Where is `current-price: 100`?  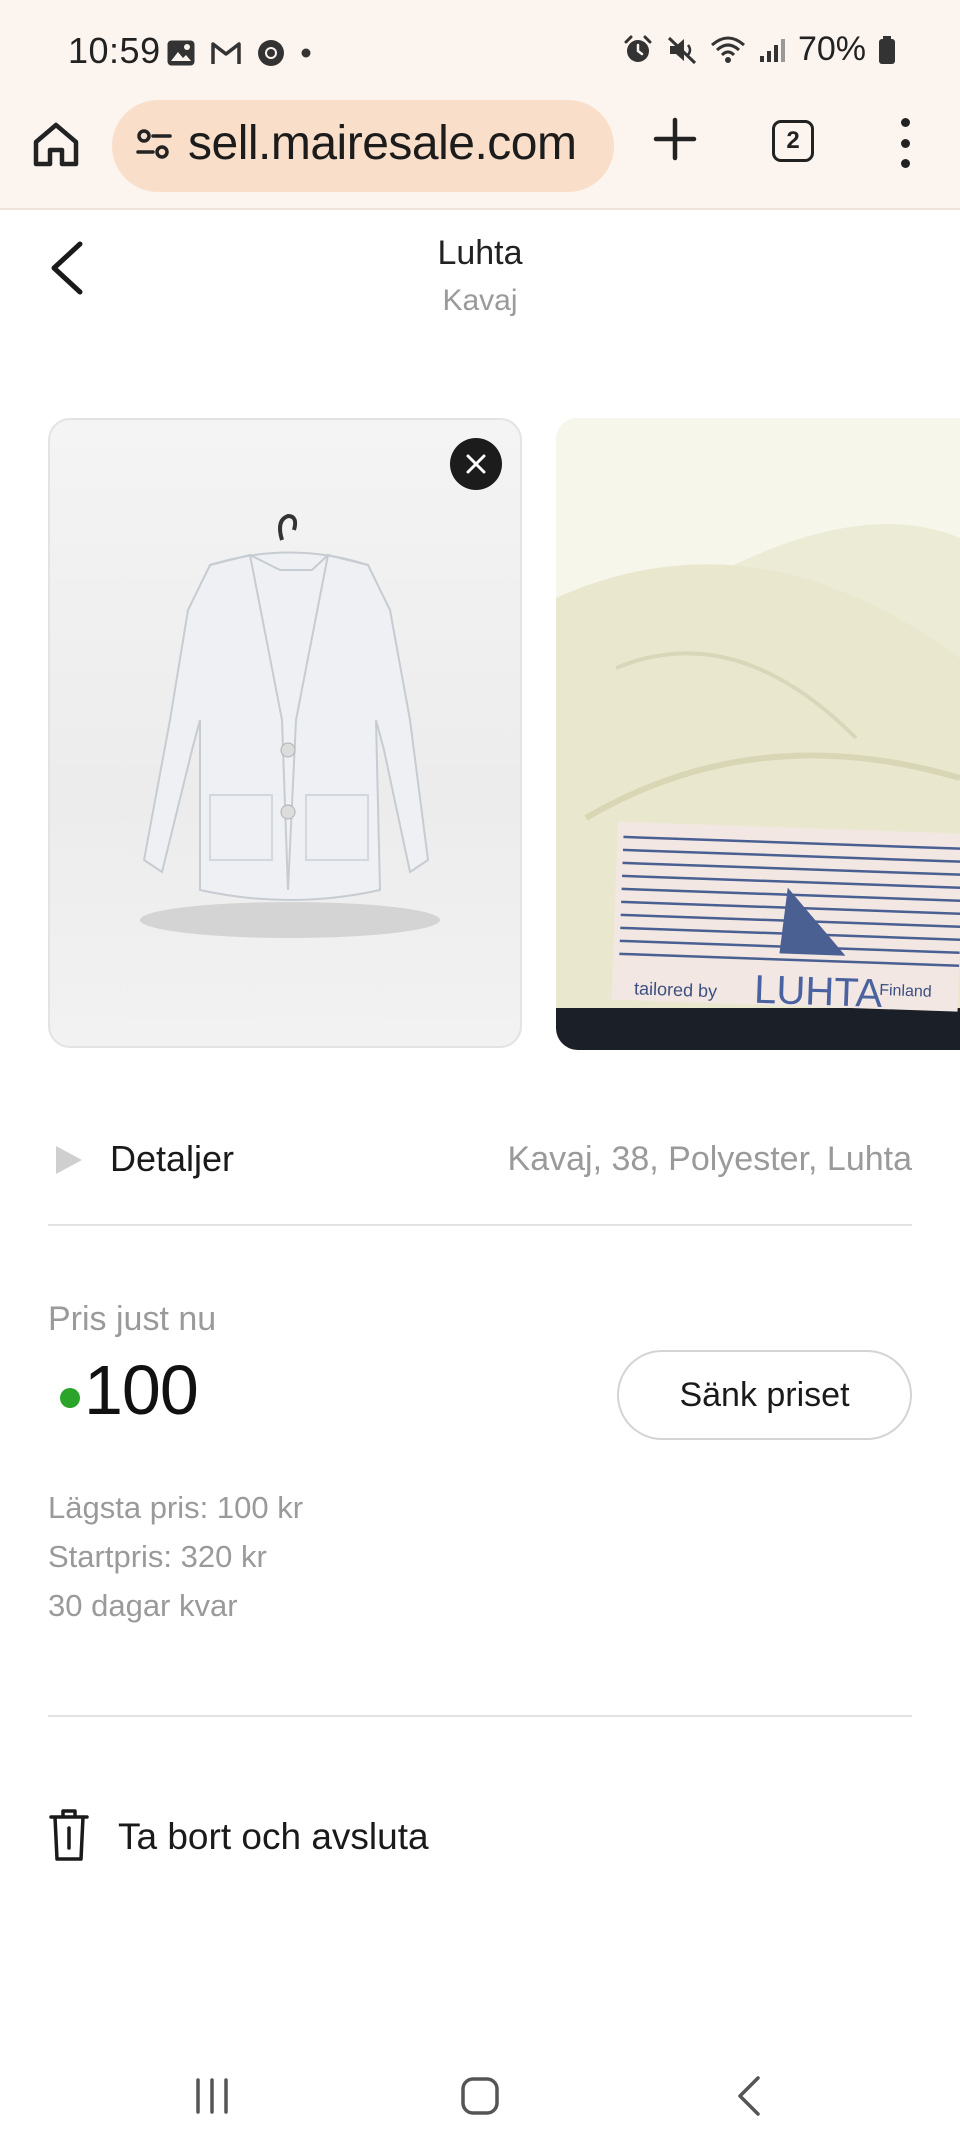
current-price: 100 is located at coordinates (141, 1390).